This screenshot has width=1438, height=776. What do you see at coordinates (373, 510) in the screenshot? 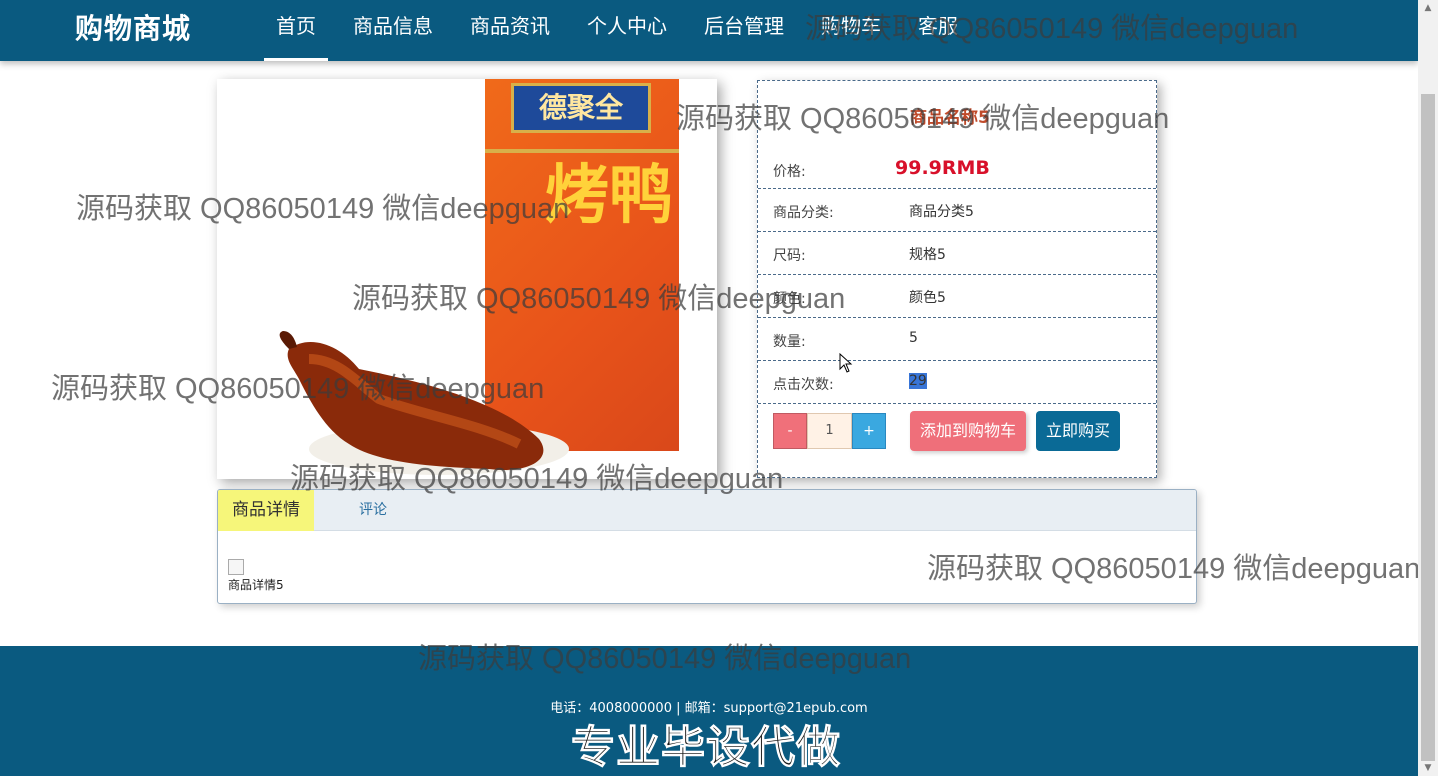
I see `tab-comments: 评论` at bounding box center [373, 510].